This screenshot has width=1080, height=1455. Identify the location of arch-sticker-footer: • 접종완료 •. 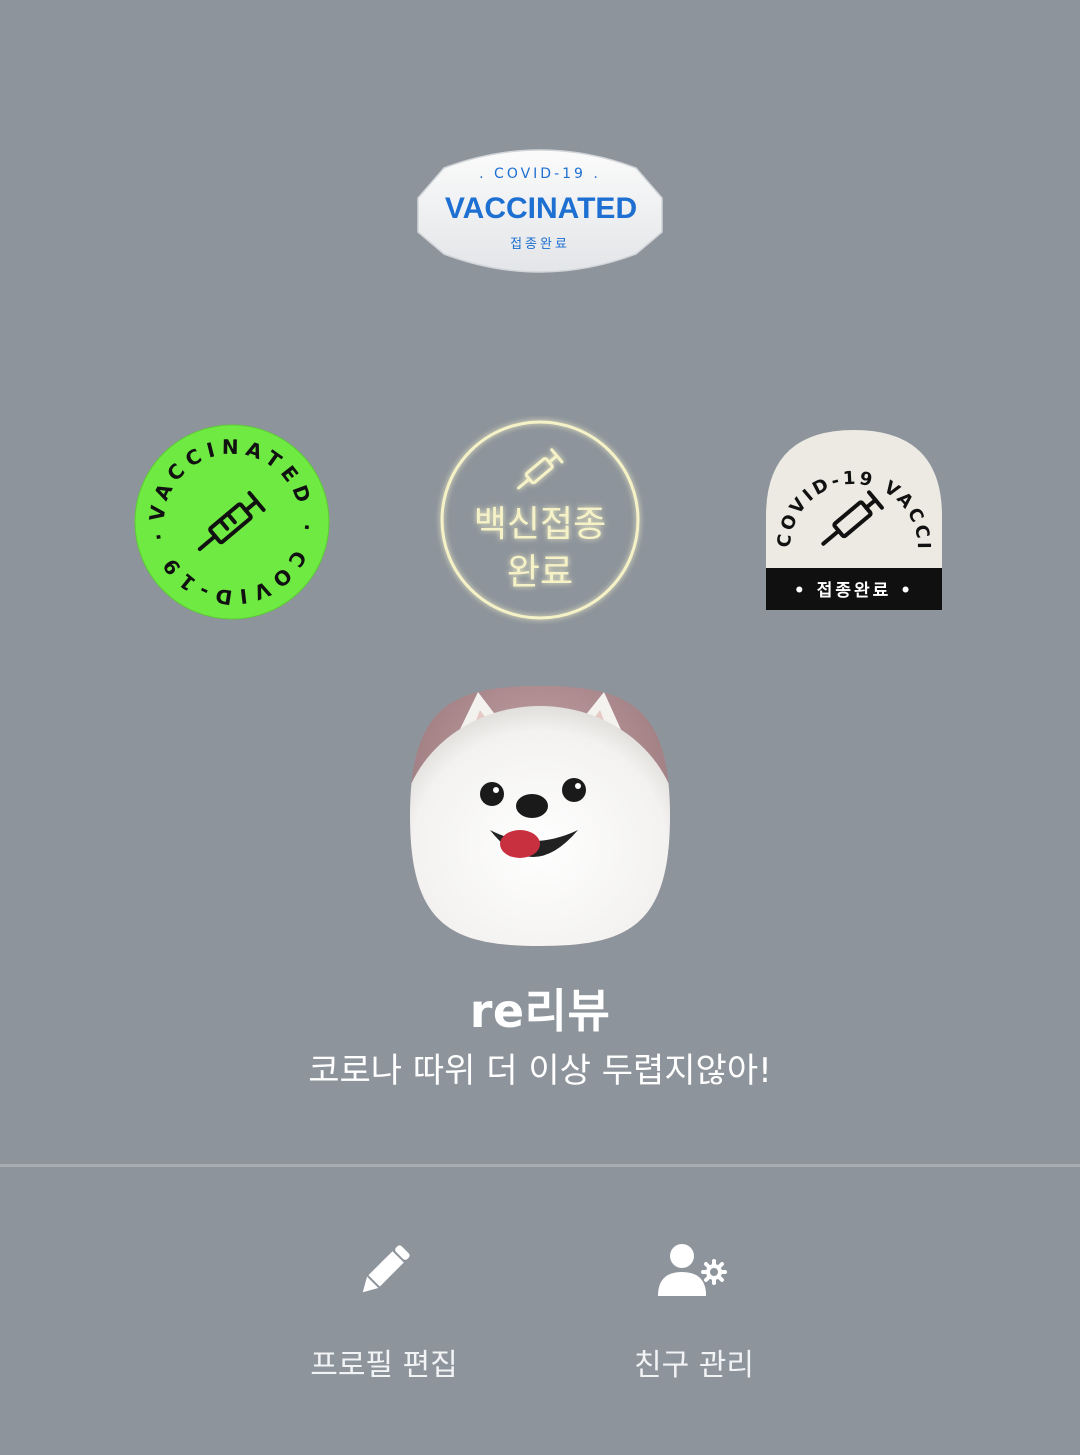
(854, 591).